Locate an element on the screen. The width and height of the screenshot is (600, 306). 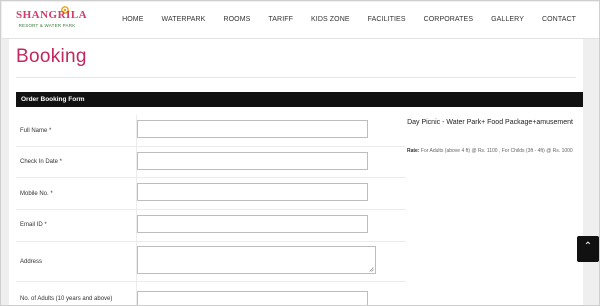
nav-contact: CONTACT is located at coordinates (559, 20).